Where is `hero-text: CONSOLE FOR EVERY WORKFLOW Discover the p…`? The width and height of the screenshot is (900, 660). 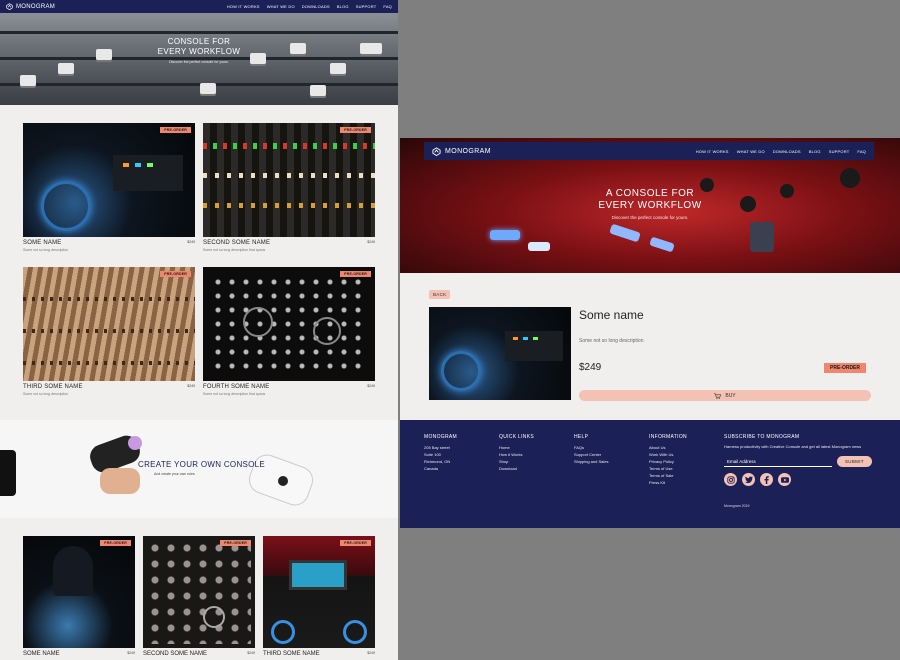 hero-text: CONSOLE FOR EVERY WORKFLOW Discover the p… is located at coordinates (199, 50).